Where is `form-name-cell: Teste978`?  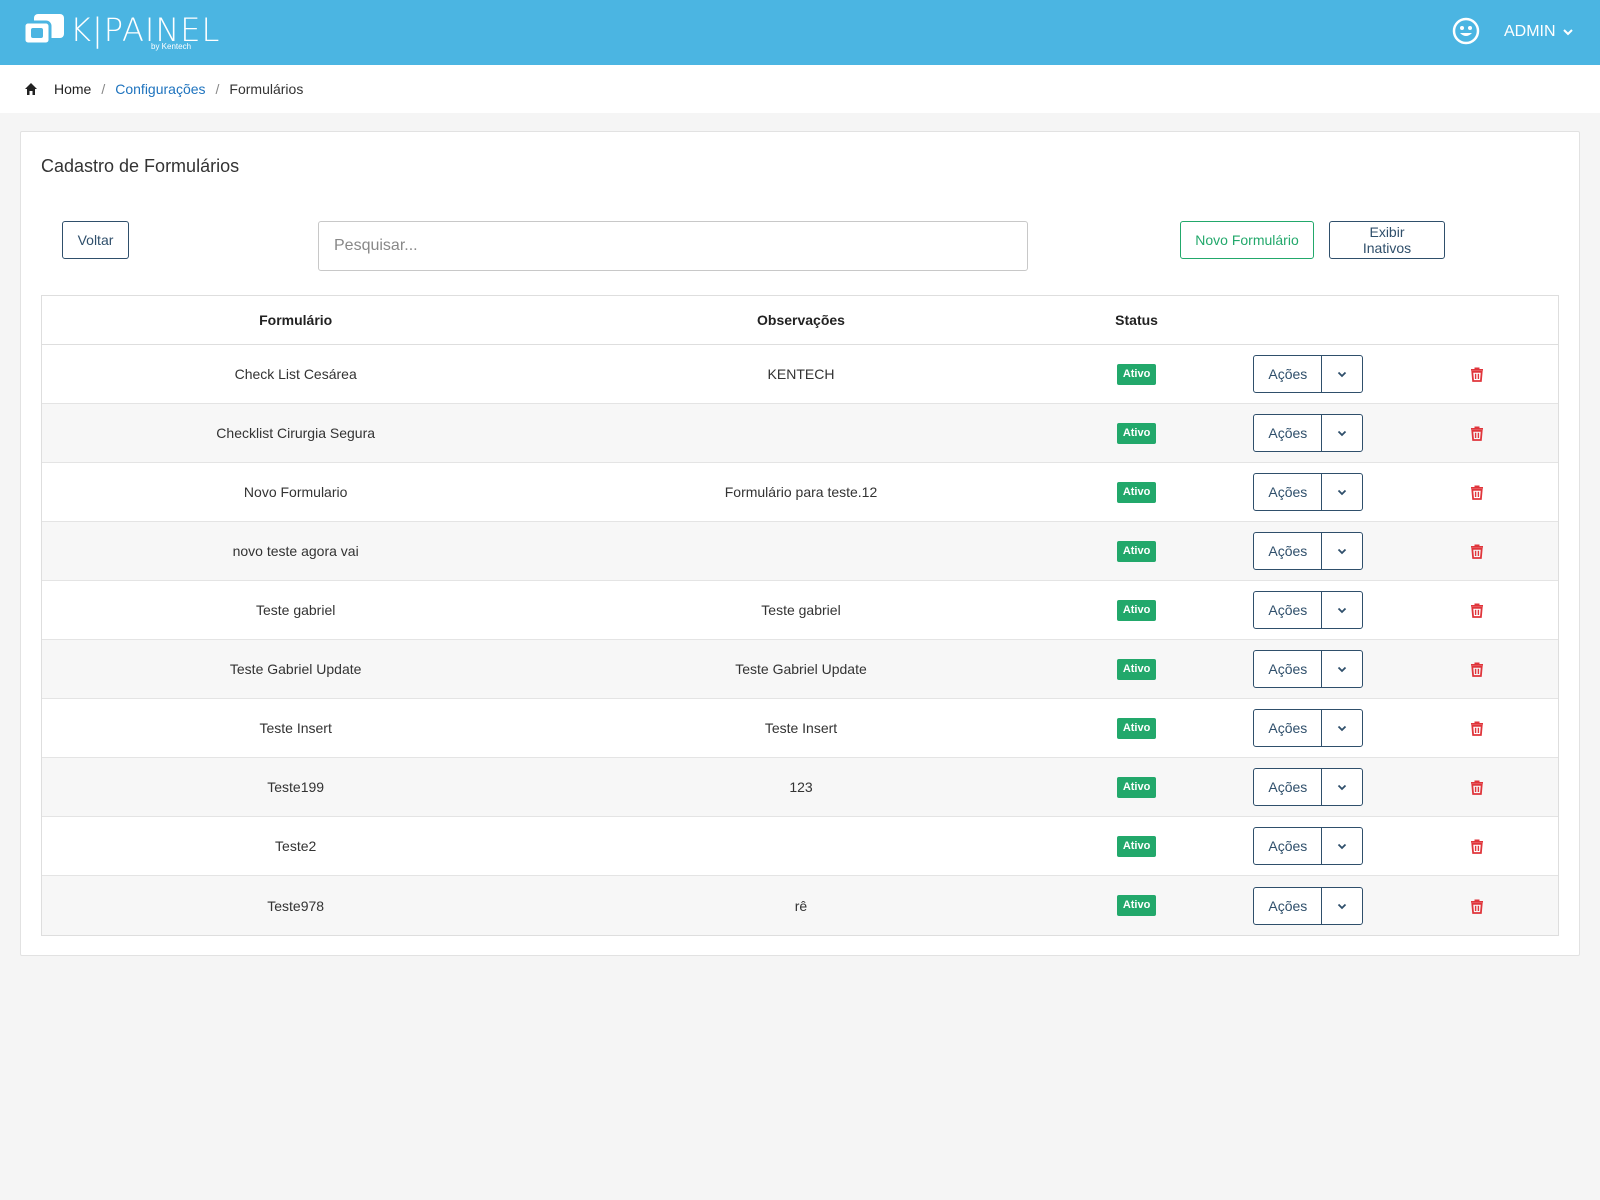
form-name-cell: Teste978 is located at coordinates (296, 905).